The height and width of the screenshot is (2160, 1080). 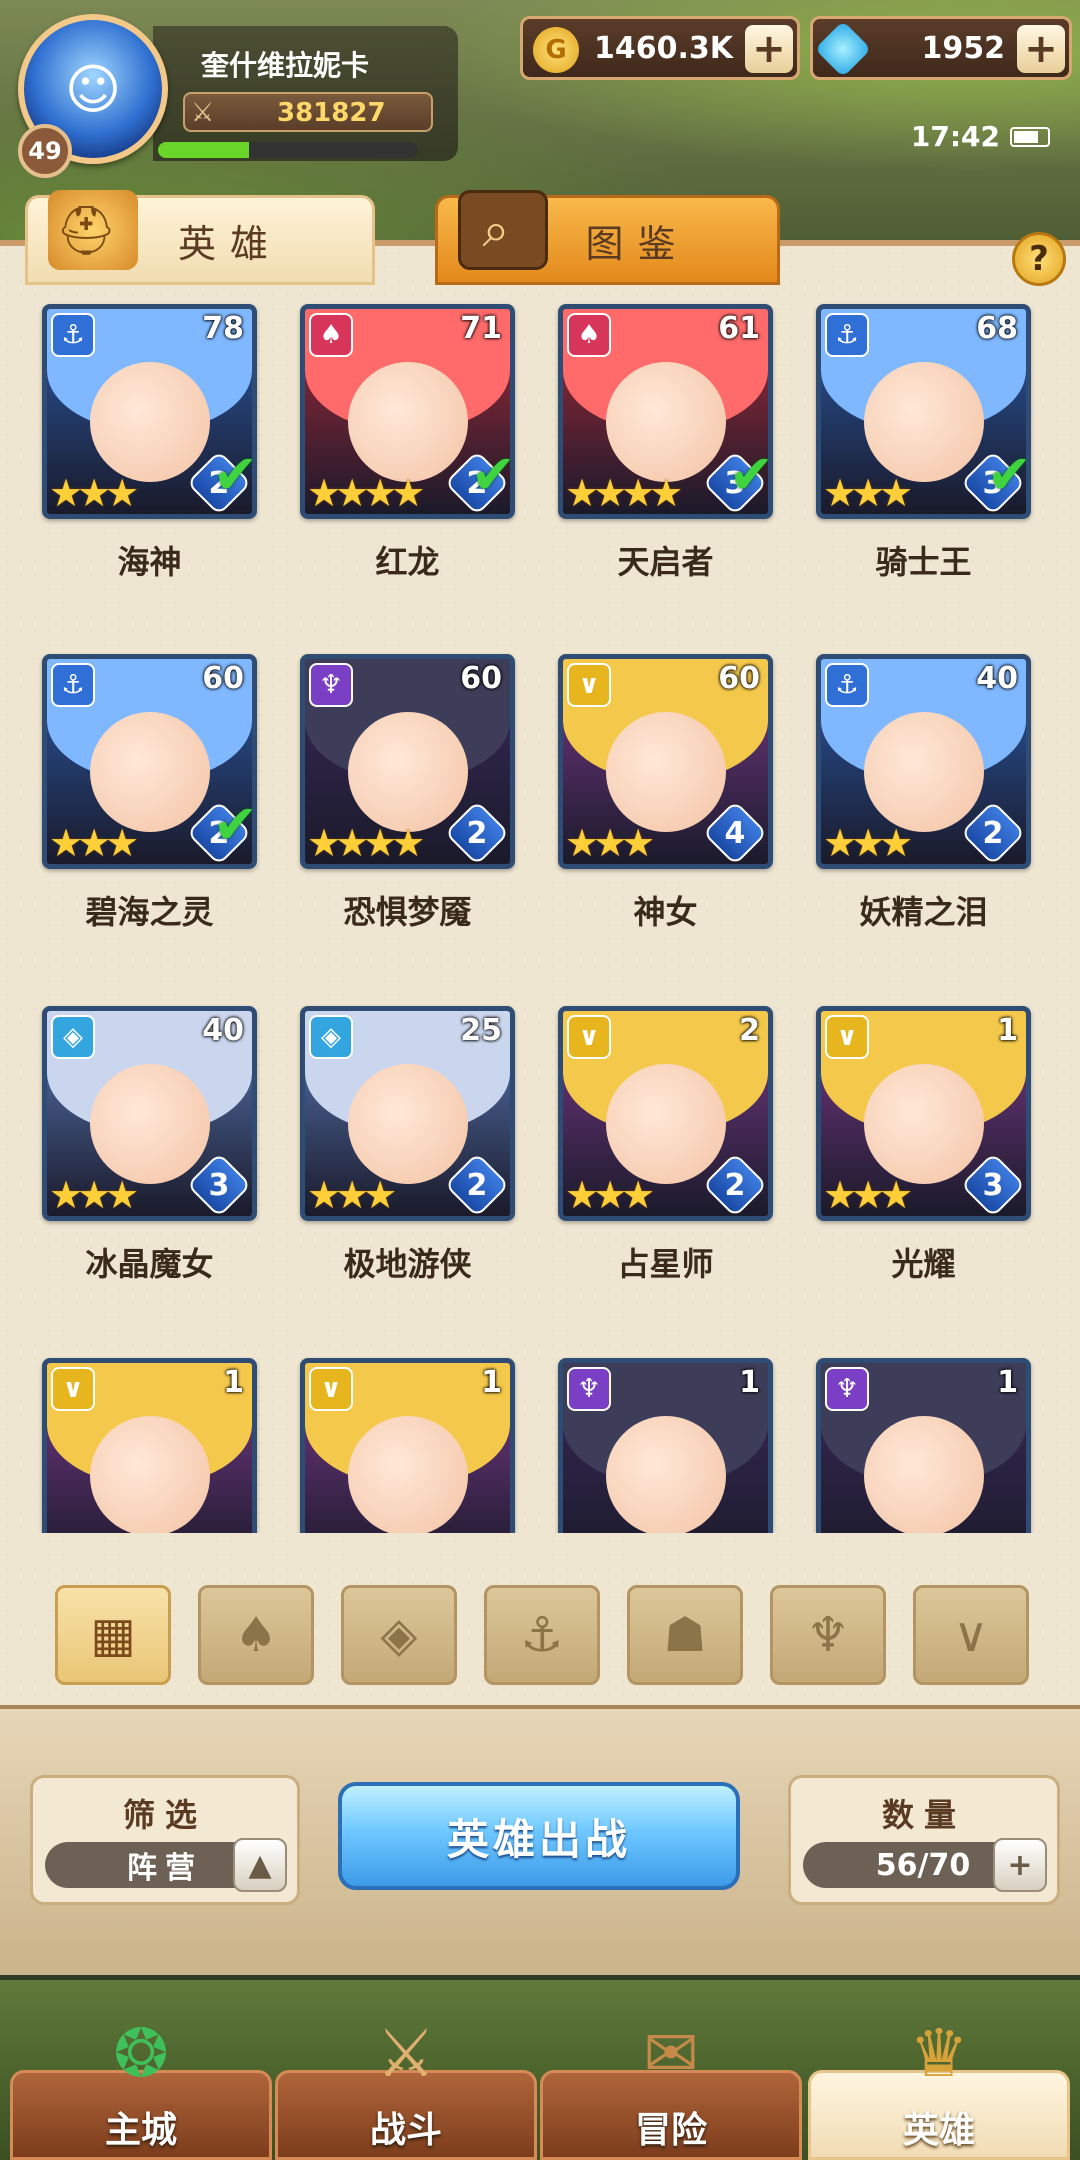 I want to click on hero-name: 恐惧梦魇, so click(x=407, y=912).